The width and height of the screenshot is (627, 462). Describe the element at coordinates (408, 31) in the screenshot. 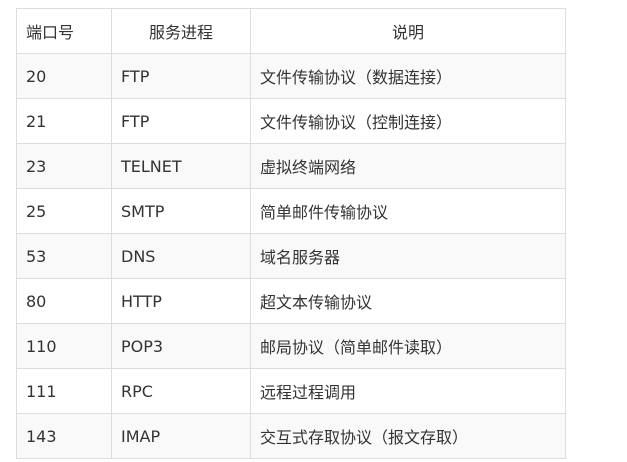

I see `header-description: 说明` at that location.